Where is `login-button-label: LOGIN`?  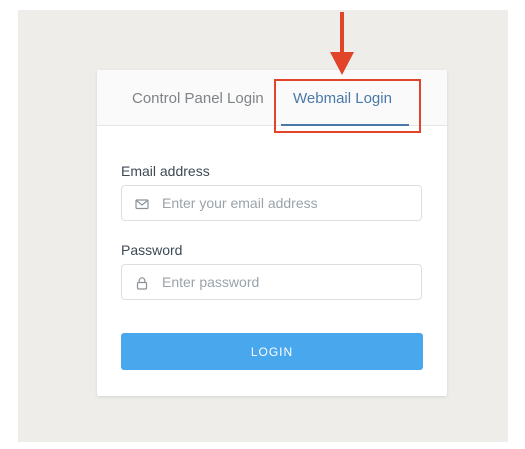
login-button-label: LOGIN is located at coordinates (272, 351).